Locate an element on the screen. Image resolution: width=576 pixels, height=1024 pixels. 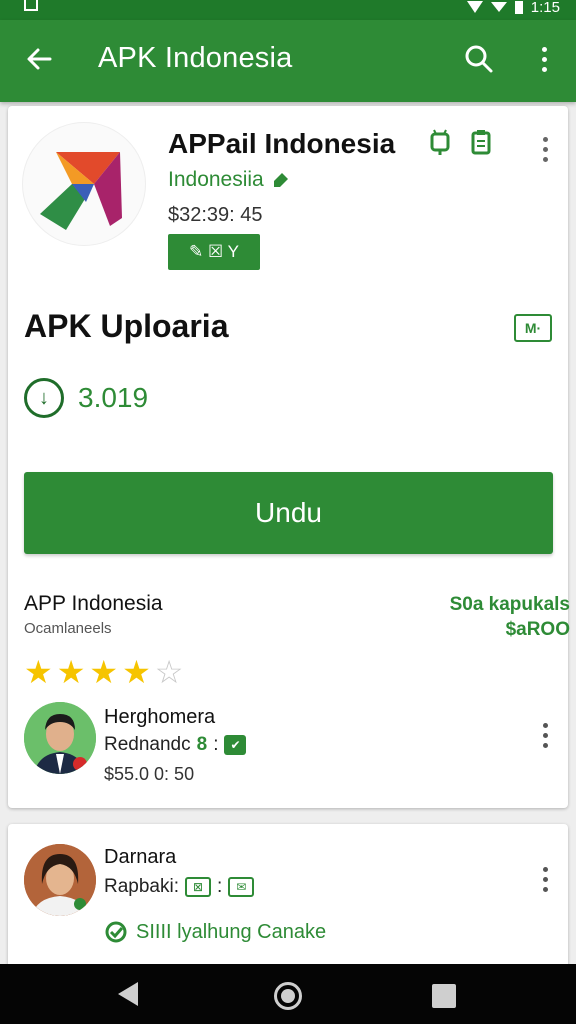
download-size: 3.019 is located at coordinates (113, 397).